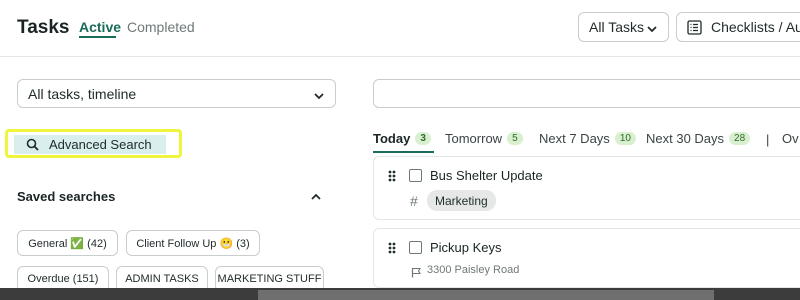 The width and height of the screenshot is (800, 300). What do you see at coordinates (161, 27) in the screenshot?
I see `tab-completed: Completed` at bounding box center [161, 27].